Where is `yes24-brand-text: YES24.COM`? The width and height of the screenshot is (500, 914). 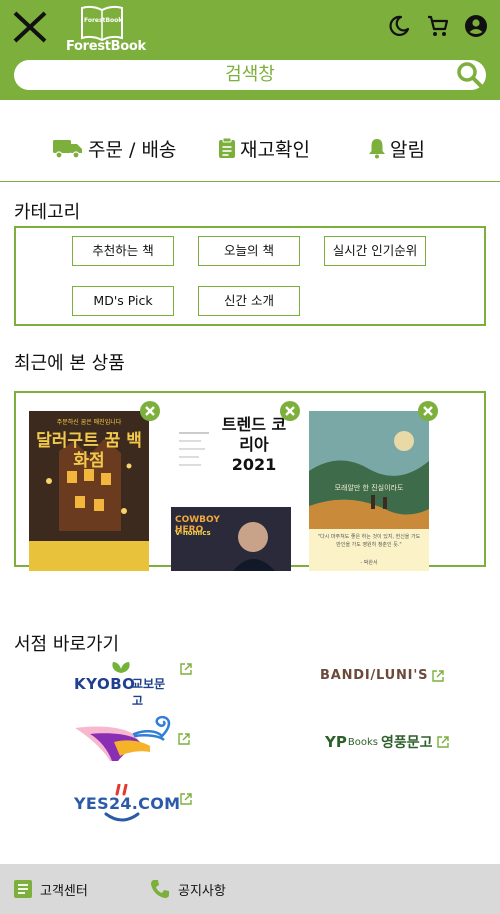
yes24-brand-text: YES24.COM is located at coordinates (127, 803).